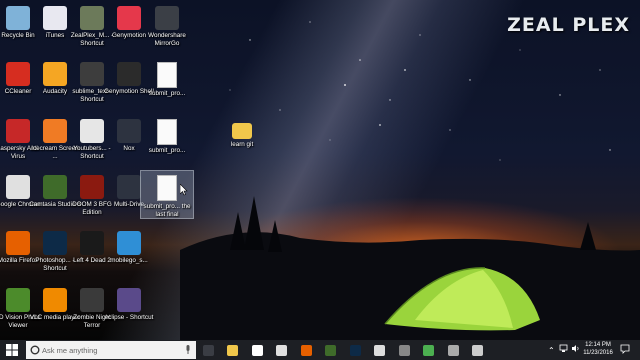 This screenshot has height=360, width=640. I want to click on icecream-icon, so click(55, 131).